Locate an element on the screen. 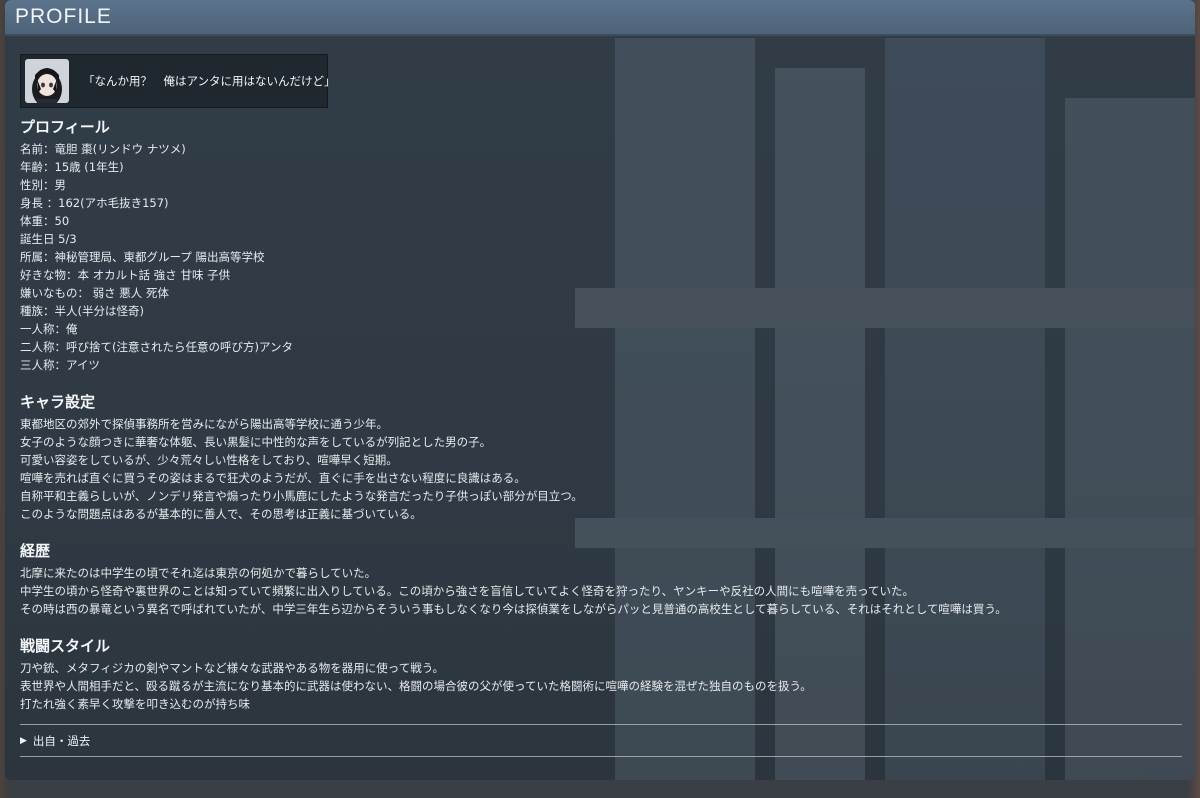 The image size is (1200, 798). avatar is located at coordinates (47, 81).